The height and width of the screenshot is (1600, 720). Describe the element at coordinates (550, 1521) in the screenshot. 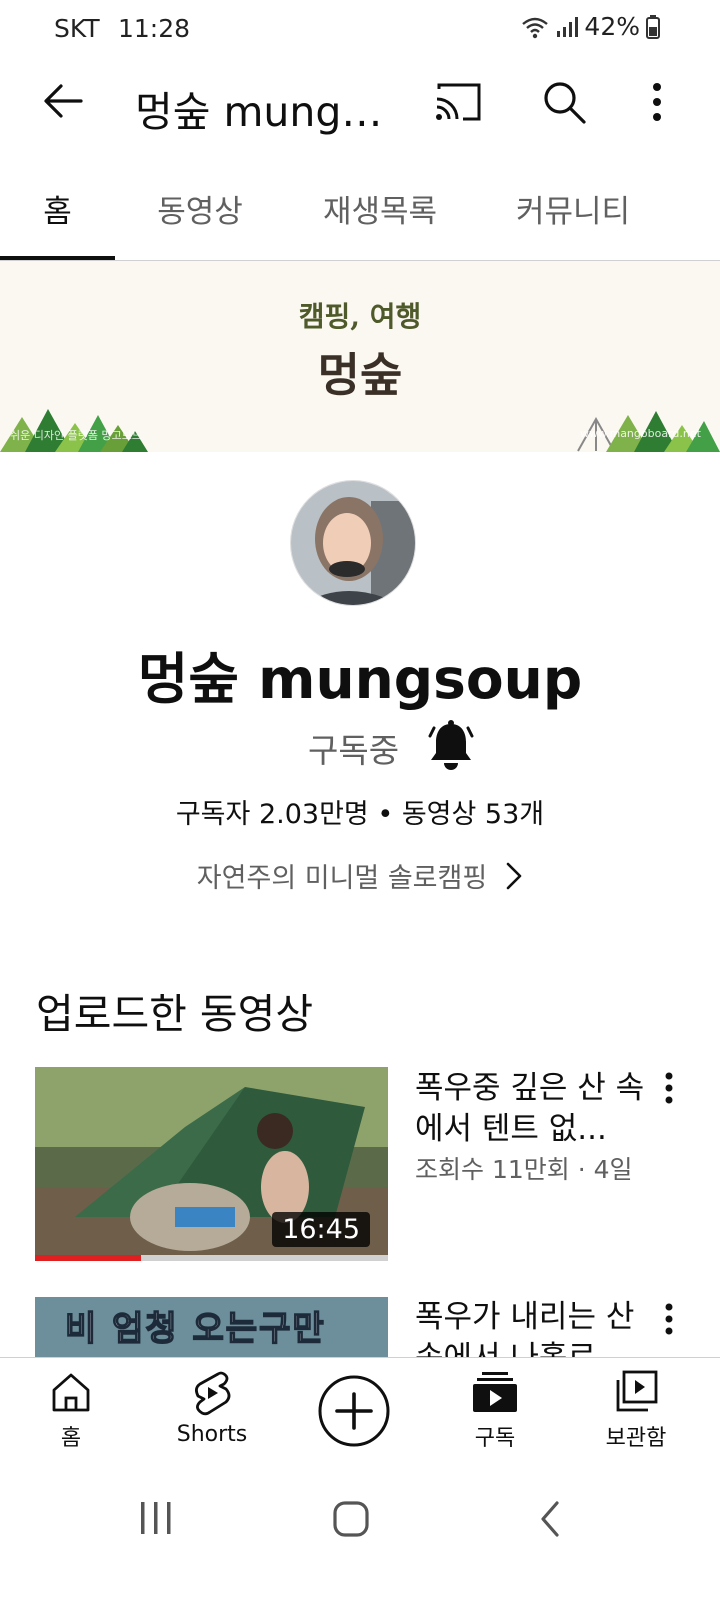

I see `system-back-icon` at that location.